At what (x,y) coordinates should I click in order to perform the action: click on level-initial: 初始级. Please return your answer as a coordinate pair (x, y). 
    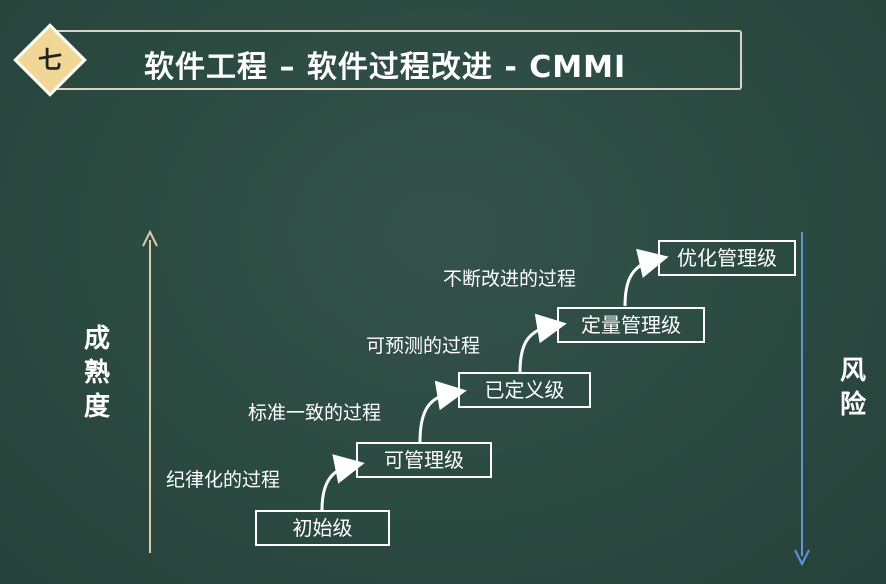
    Looking at the image, I should click on (322, 528).